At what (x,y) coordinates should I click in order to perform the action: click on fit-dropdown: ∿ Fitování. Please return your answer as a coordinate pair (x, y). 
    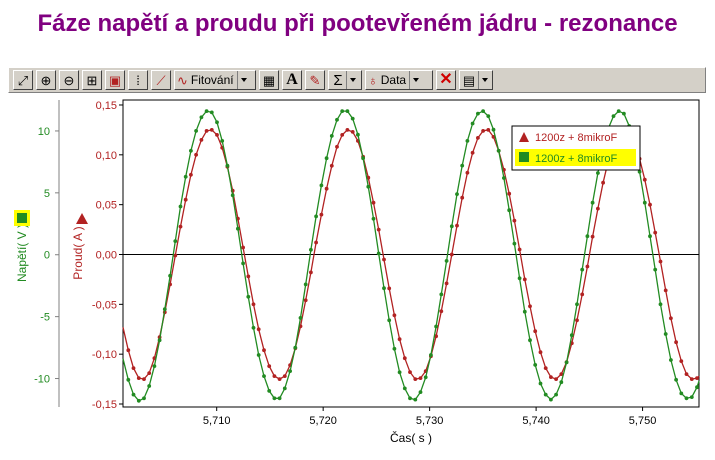
    Looking at the image, I should click on (215, 80).